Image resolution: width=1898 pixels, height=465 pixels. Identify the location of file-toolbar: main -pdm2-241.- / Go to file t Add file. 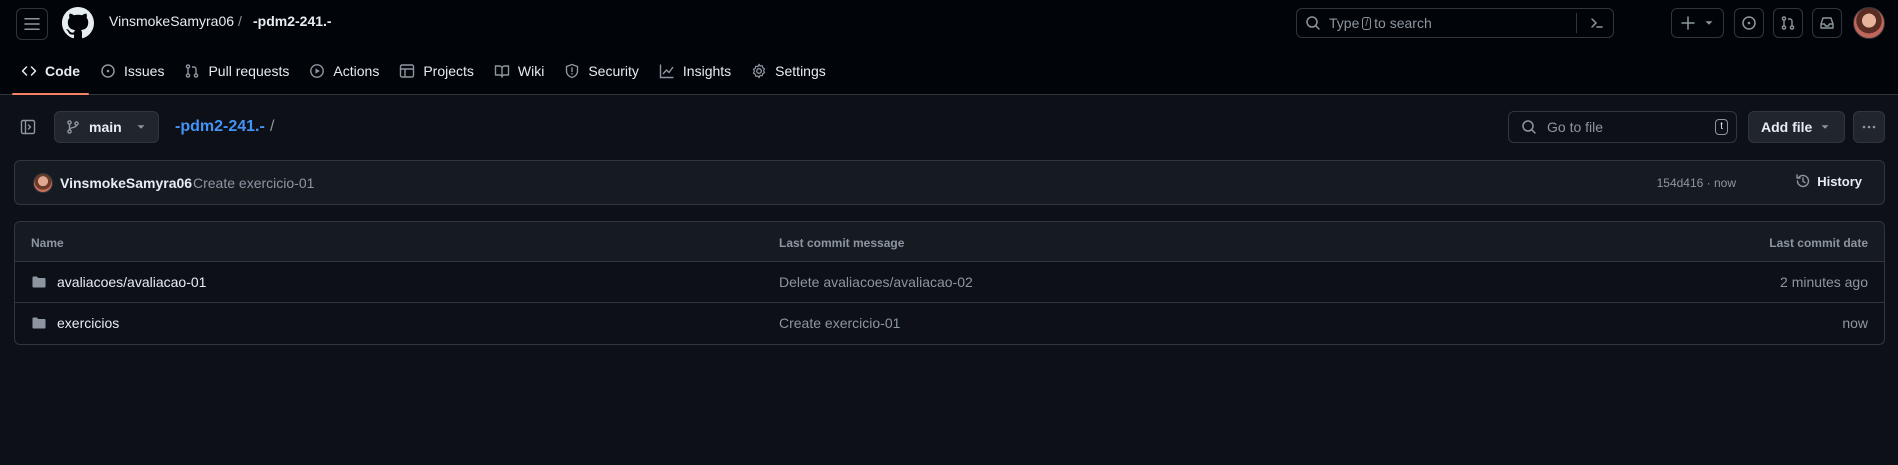
(949, 127).